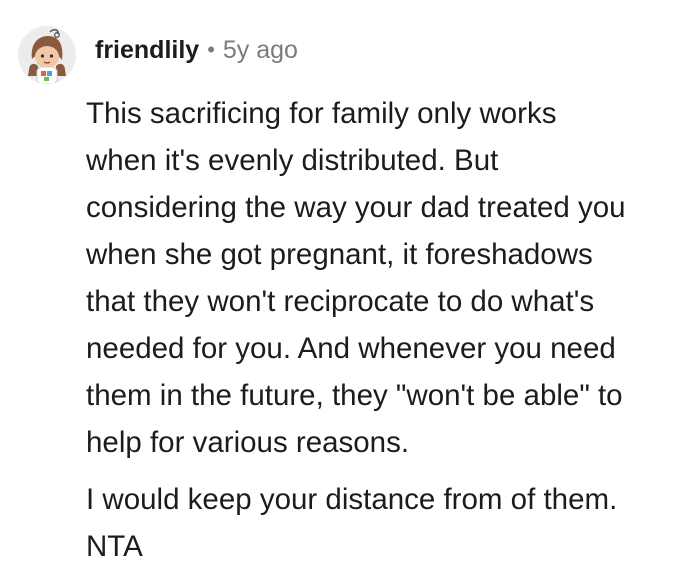 The width and height of the screenshot is (700, 588). I want to click on snoo-avatar-icon, so click(47, 55).